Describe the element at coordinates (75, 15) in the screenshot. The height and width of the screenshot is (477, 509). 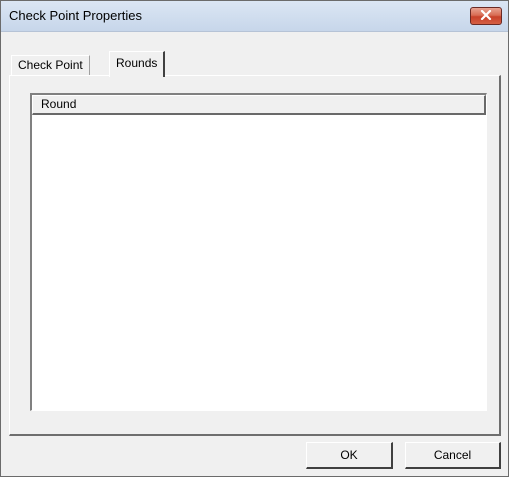
I see `window-title: Check Point Properties` at that location.